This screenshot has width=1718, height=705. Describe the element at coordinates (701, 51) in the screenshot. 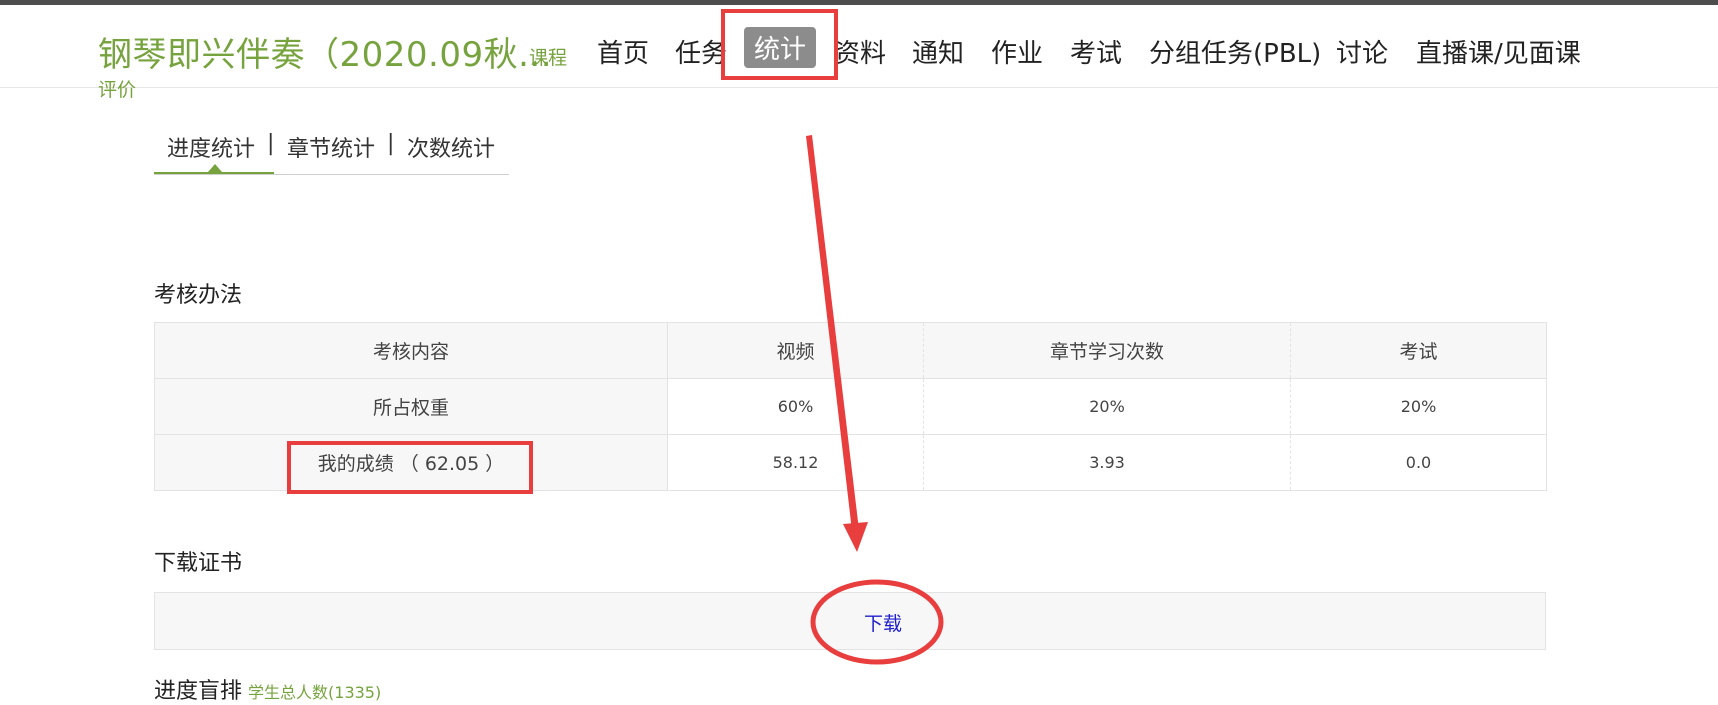

I see `nav-tasks: 任务` at that location.